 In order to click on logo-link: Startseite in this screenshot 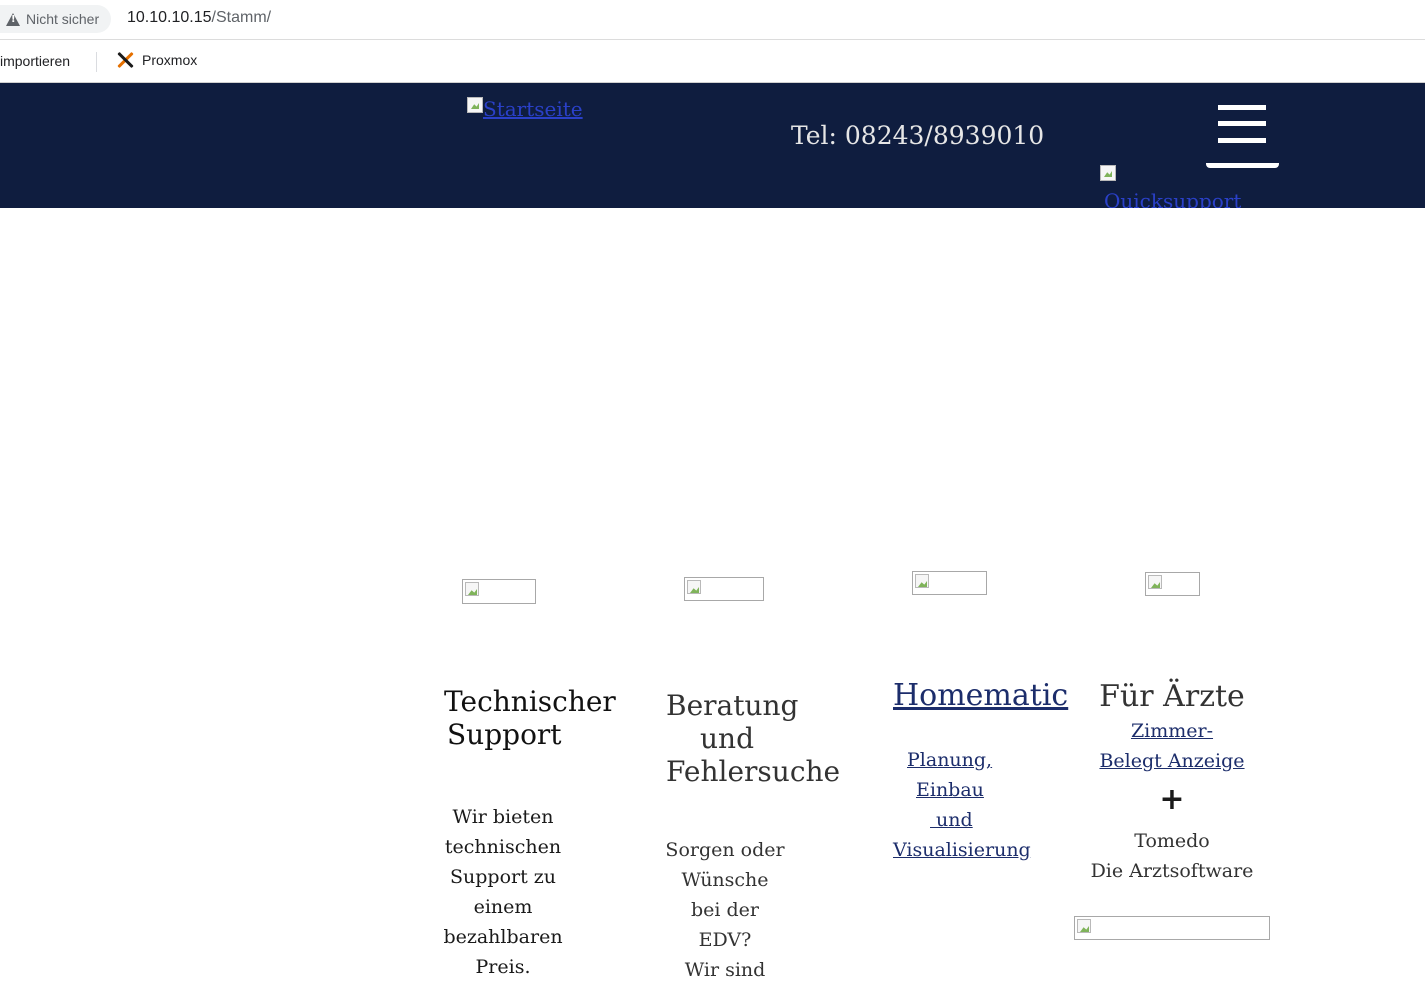, I will do `click(525, 109)`.